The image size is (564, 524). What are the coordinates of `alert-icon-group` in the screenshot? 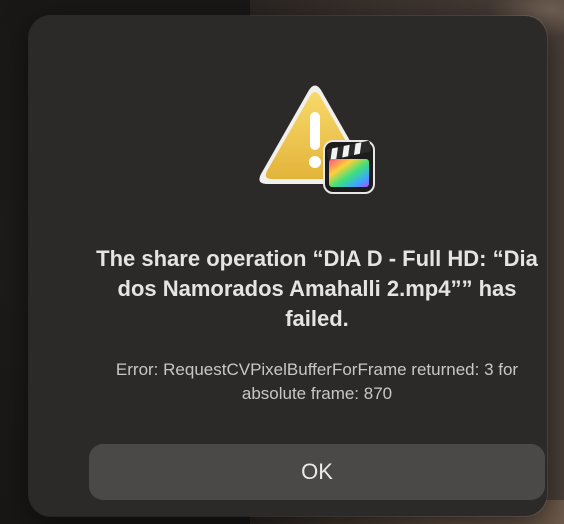 It's located at (317, 139).